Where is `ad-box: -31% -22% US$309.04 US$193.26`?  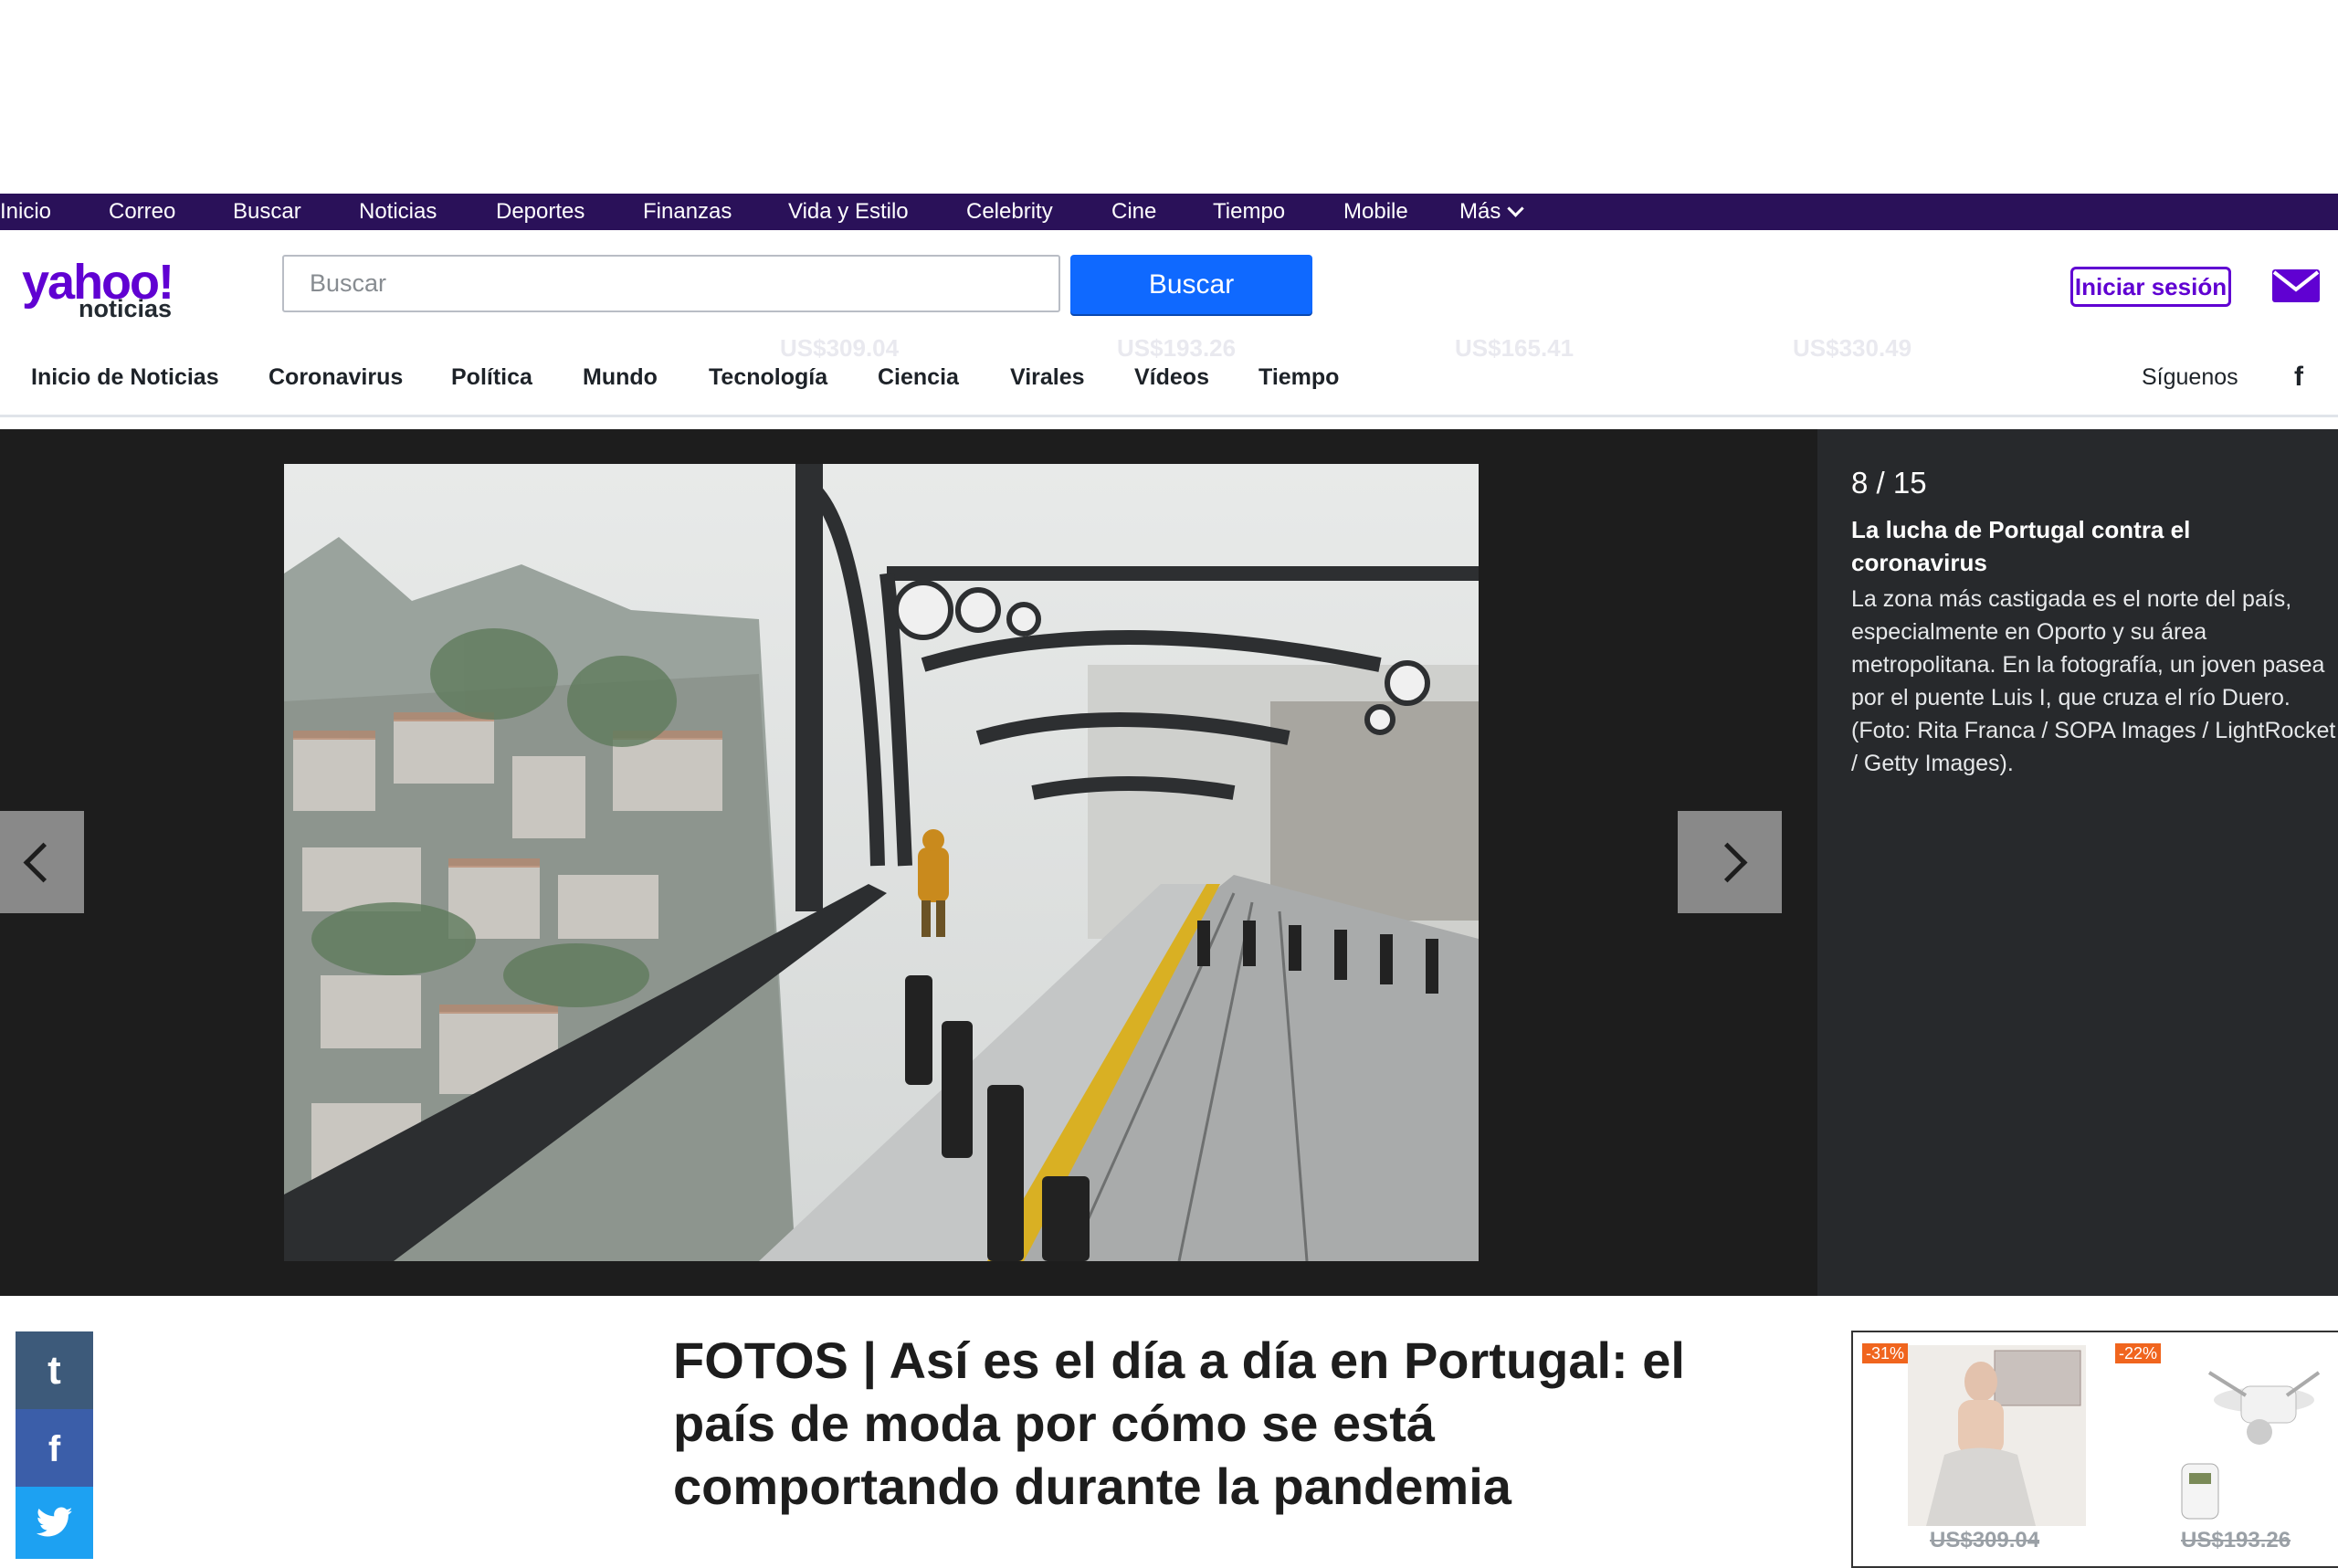
ad-box: -31% -22% US$309.04 US$193.26 is located at coordinates (2094, 1449).